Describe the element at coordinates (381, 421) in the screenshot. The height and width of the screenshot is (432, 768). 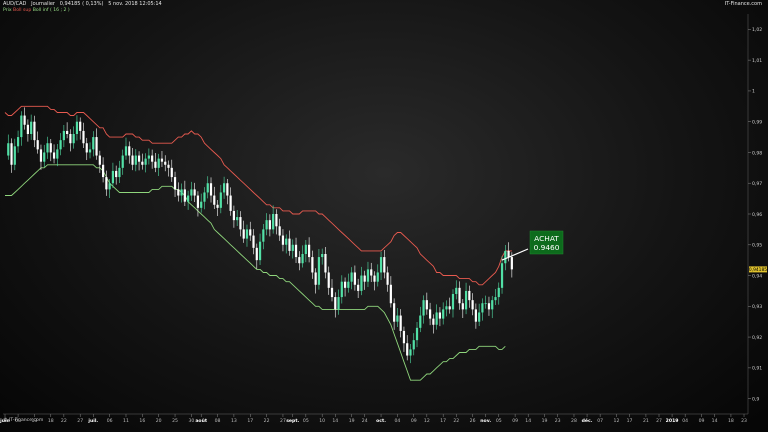
I see `x-tick-label: oct.` at that location.